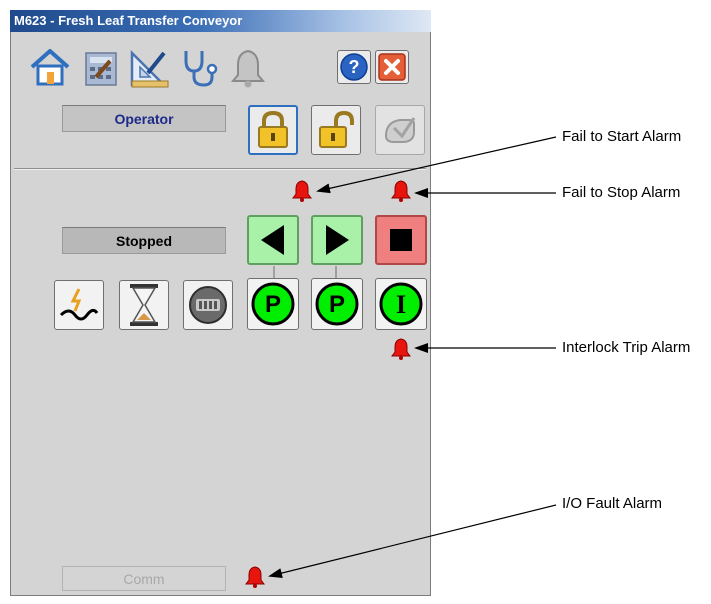 The height and width of the screenshot is (604, 711). I want to click on io-fault-label: I/O Fault Alarm, so click(612, 503).